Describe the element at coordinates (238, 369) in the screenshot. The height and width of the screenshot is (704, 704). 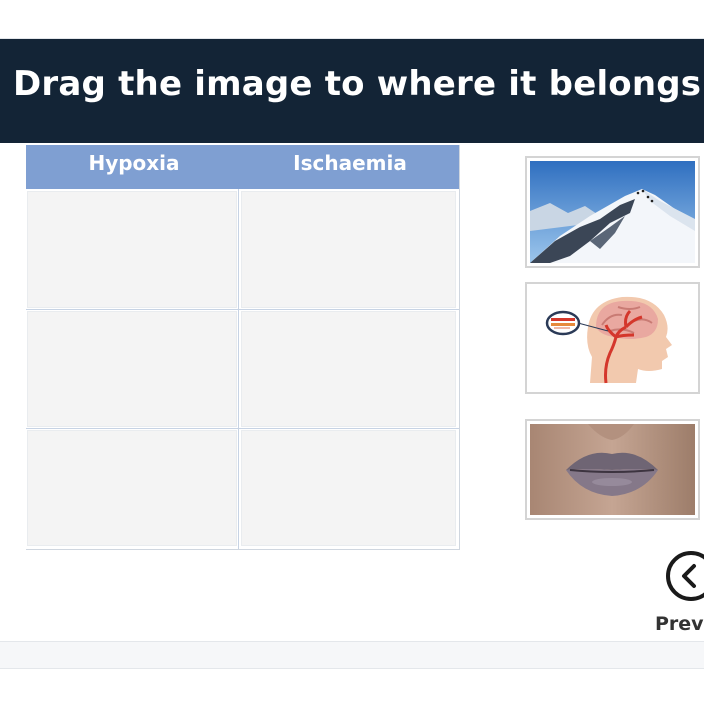
I see `column-divider` at that location.